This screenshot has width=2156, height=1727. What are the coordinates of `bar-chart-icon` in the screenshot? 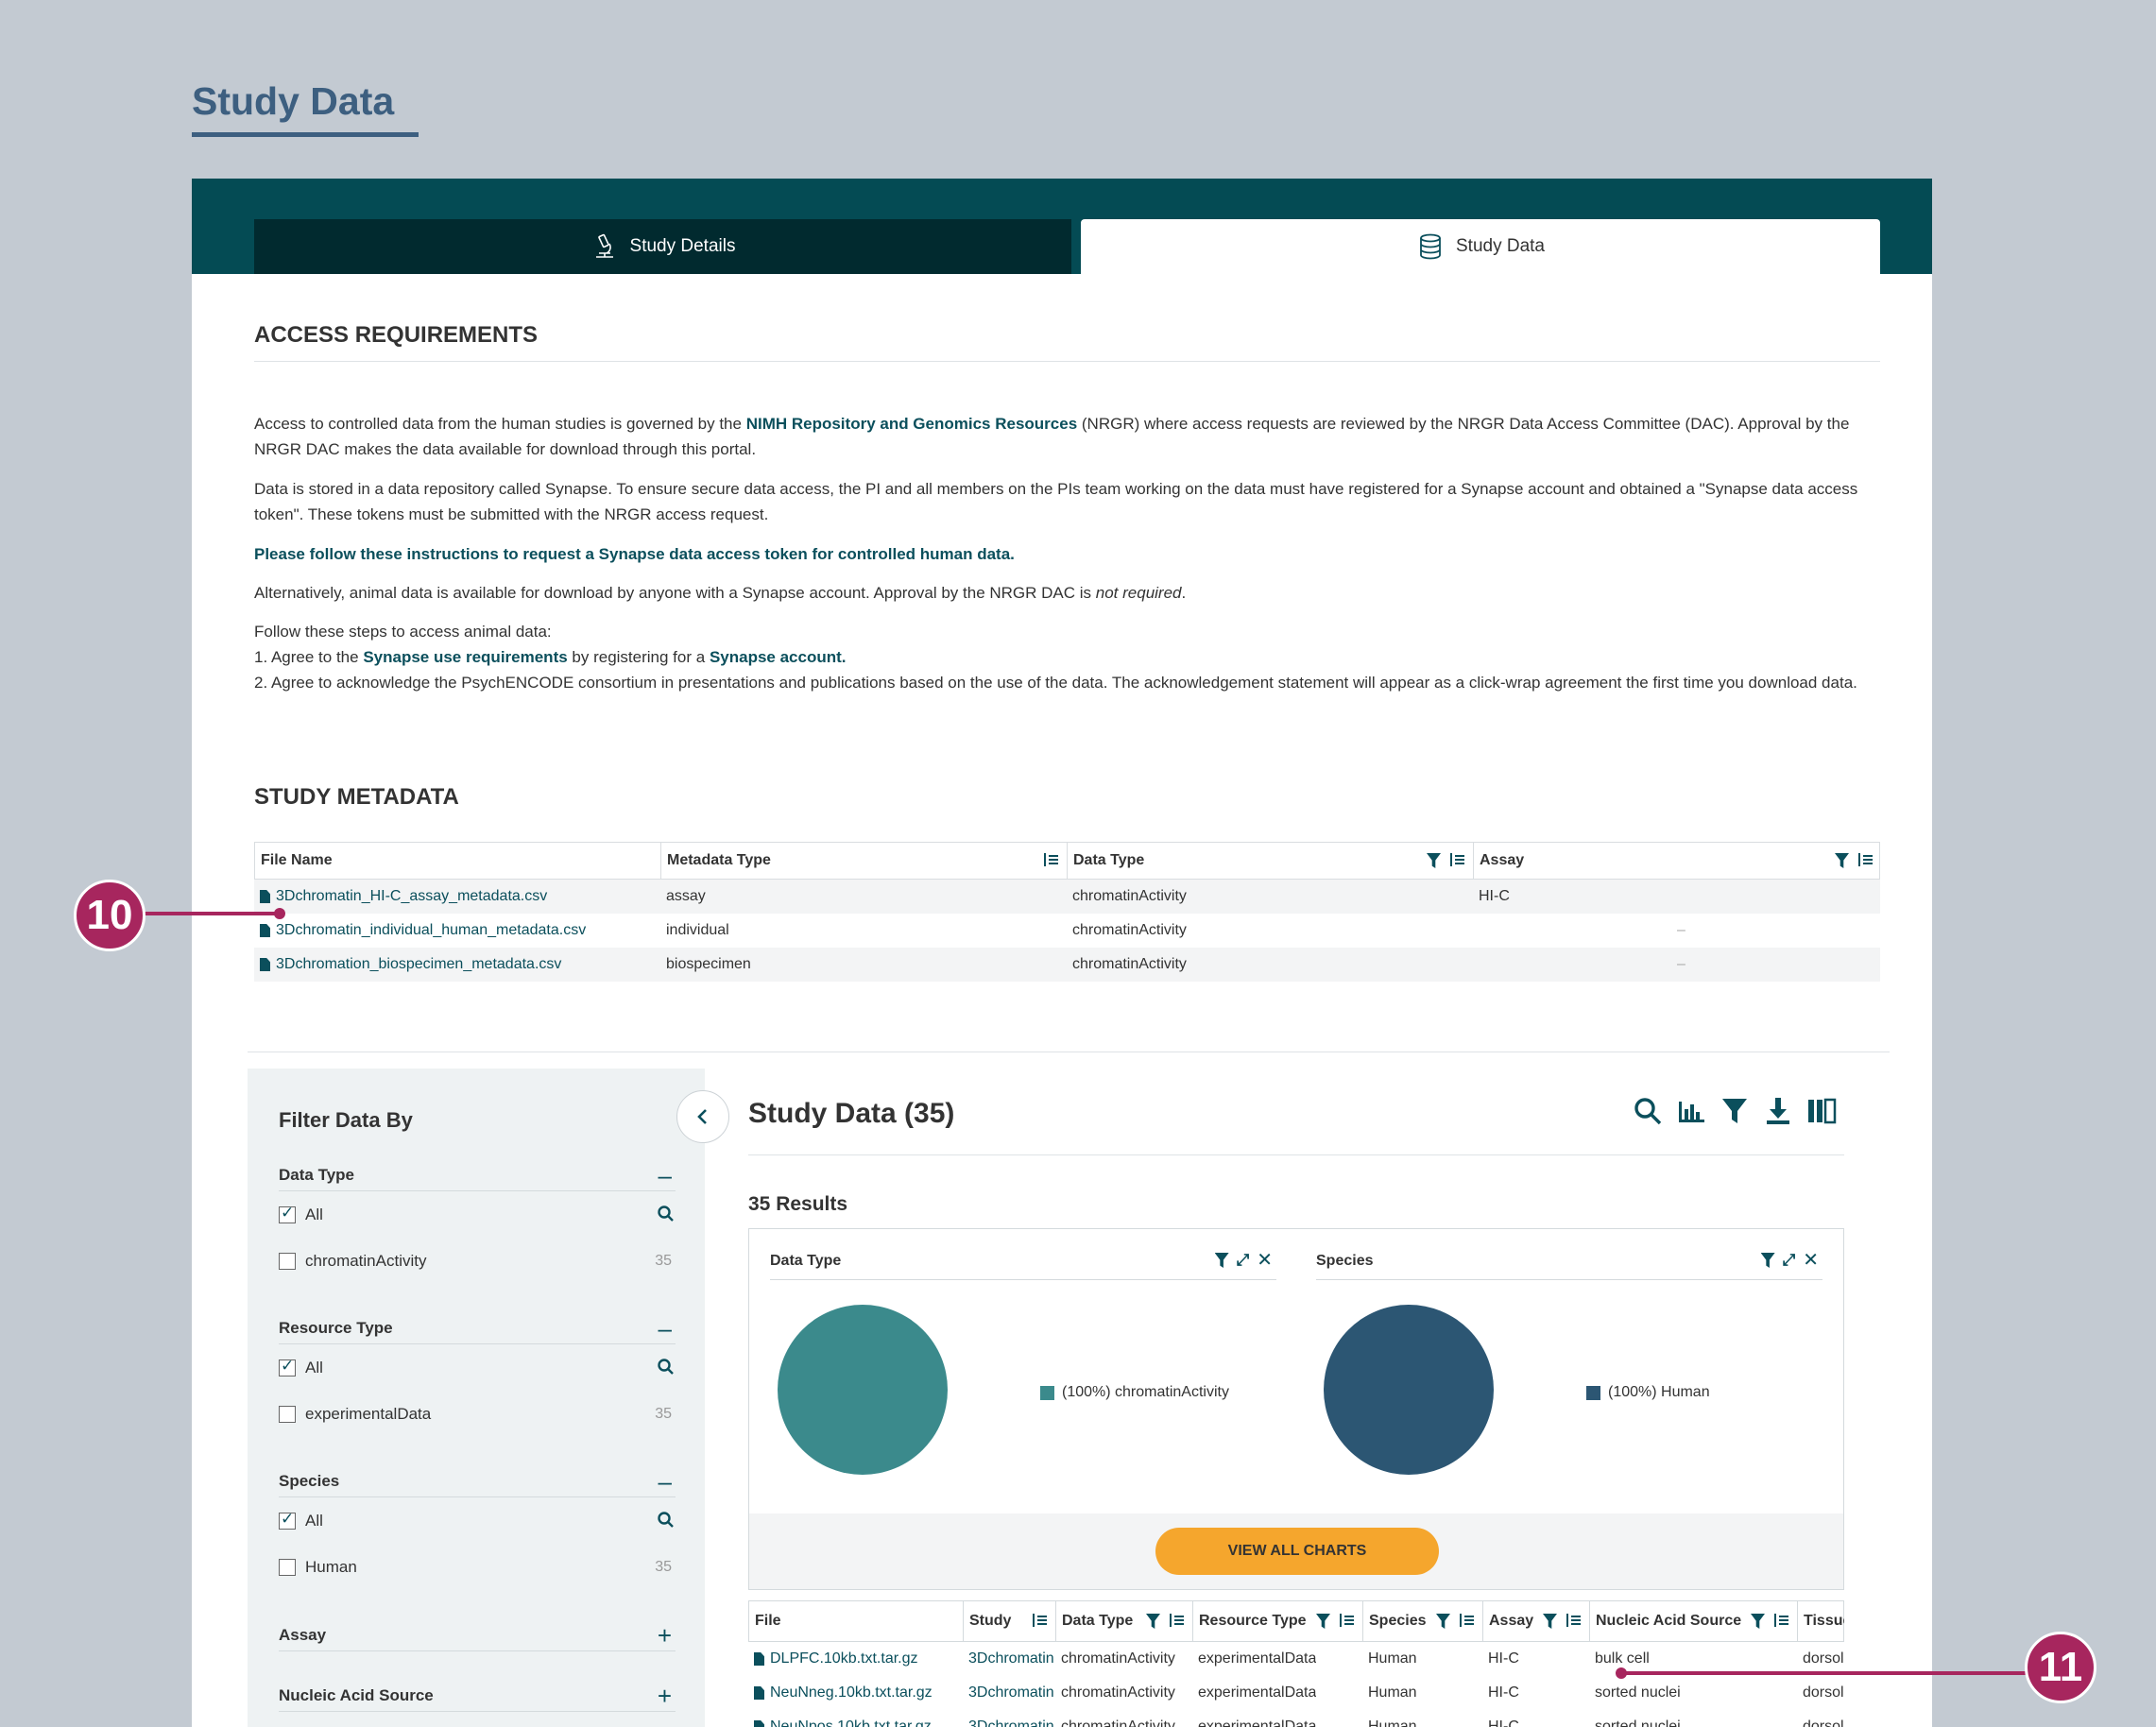 It's located at (1691, 1111).